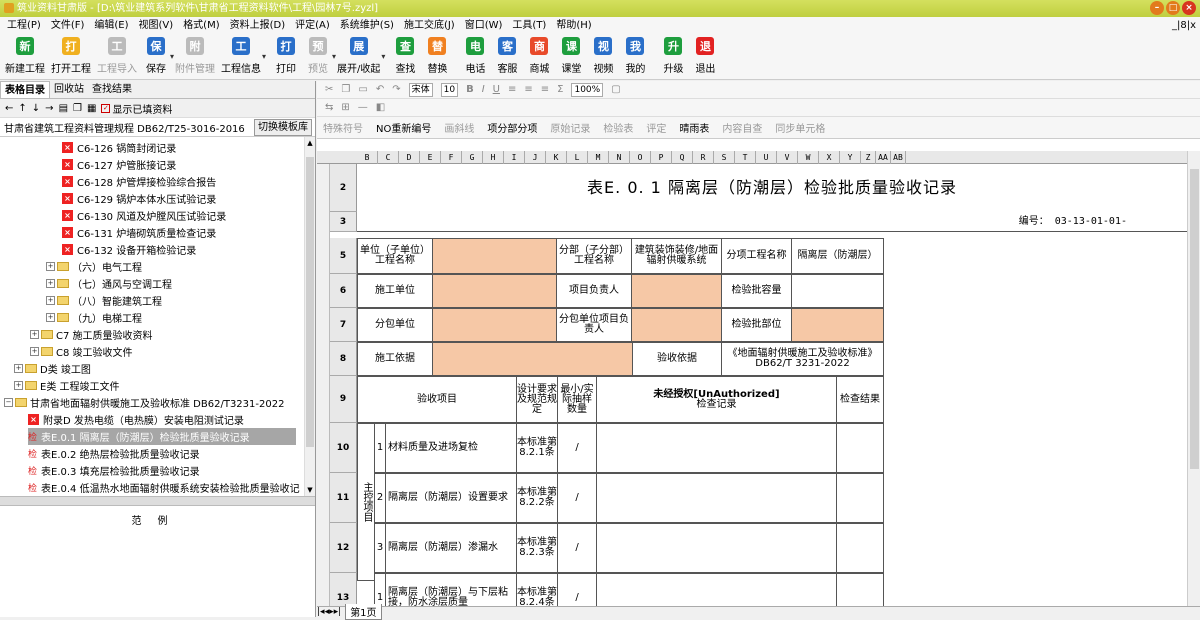 The width and height of the screenshot is (1200, 620). I want to click on row-header: 10, so click(343, 448).